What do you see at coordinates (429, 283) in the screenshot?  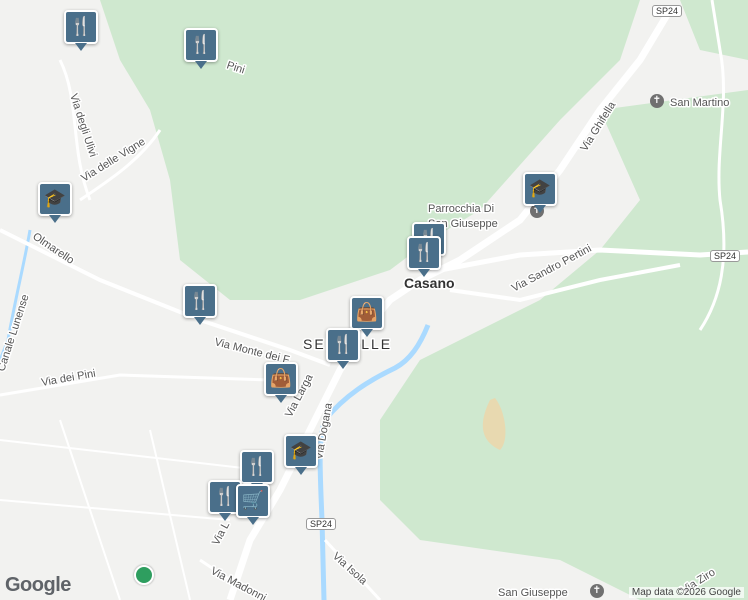 I see `place-casano: Casano` at bounding box center [429, 283].